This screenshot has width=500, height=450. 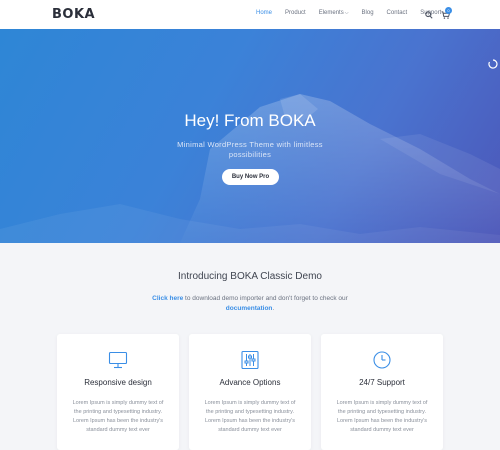 I want to click on cart-count-badge: 0, so click(x=448, y=10).